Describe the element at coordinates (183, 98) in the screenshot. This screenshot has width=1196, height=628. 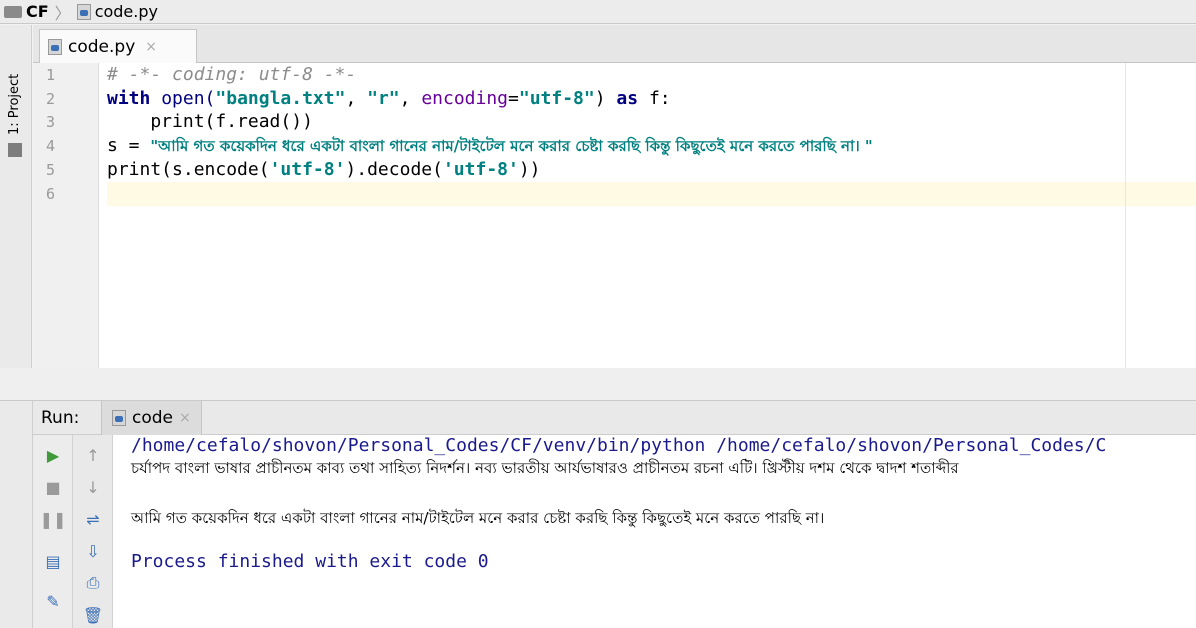
I see `code-token: open(` at that location.